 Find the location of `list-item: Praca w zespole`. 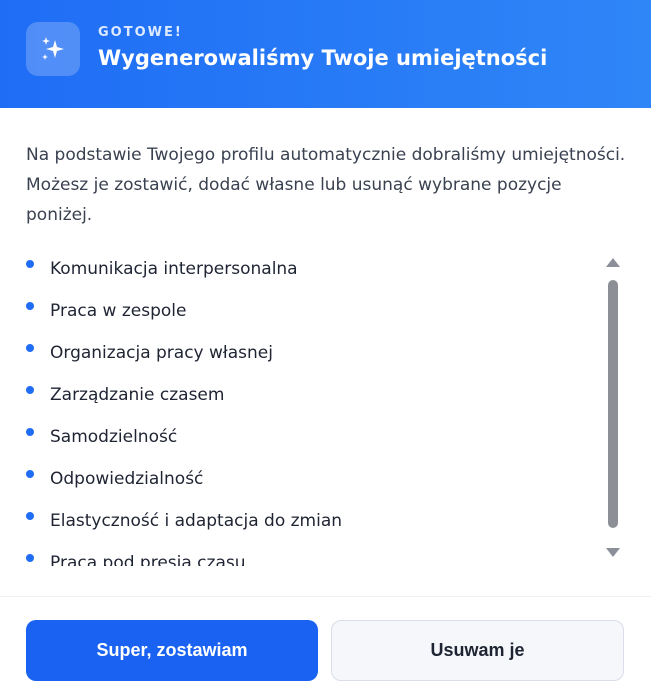

list-item: Praca w zespole is located at coordinates (306, 311).